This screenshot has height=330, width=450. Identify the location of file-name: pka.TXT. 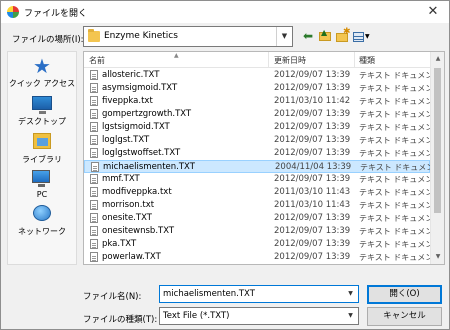
(119, 244).